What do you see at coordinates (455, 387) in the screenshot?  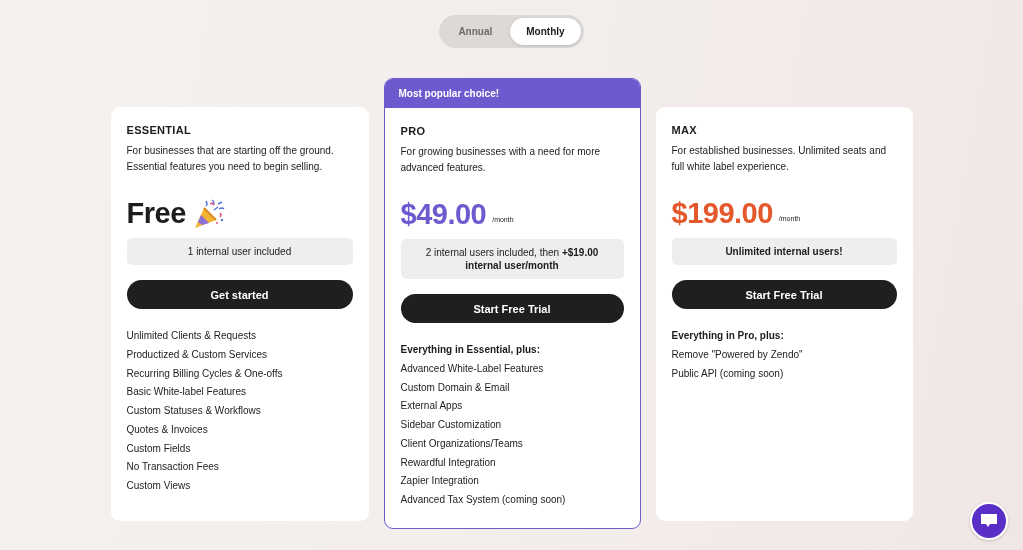 I see `feature-item: Custom Domain & Email` at bounding box center [455, 387].